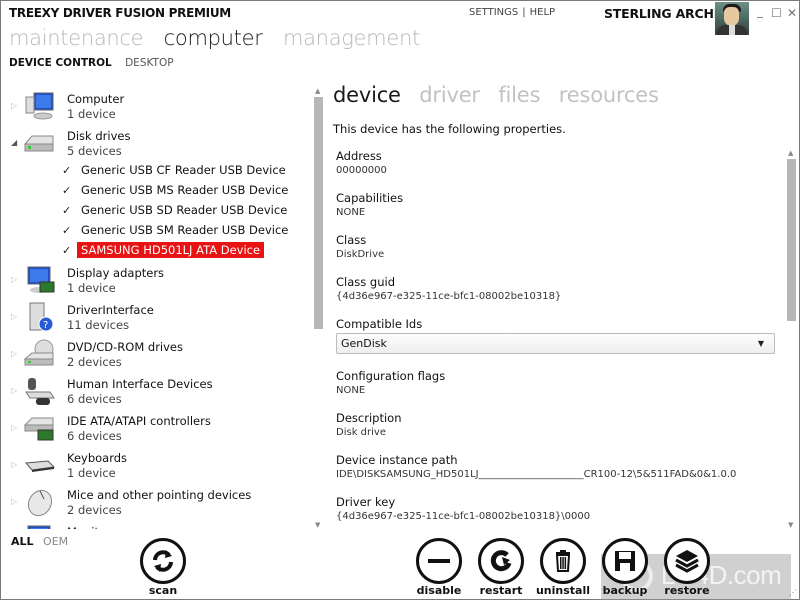  I want to click on tree-scrollbar-thumb, so click(318, 213).